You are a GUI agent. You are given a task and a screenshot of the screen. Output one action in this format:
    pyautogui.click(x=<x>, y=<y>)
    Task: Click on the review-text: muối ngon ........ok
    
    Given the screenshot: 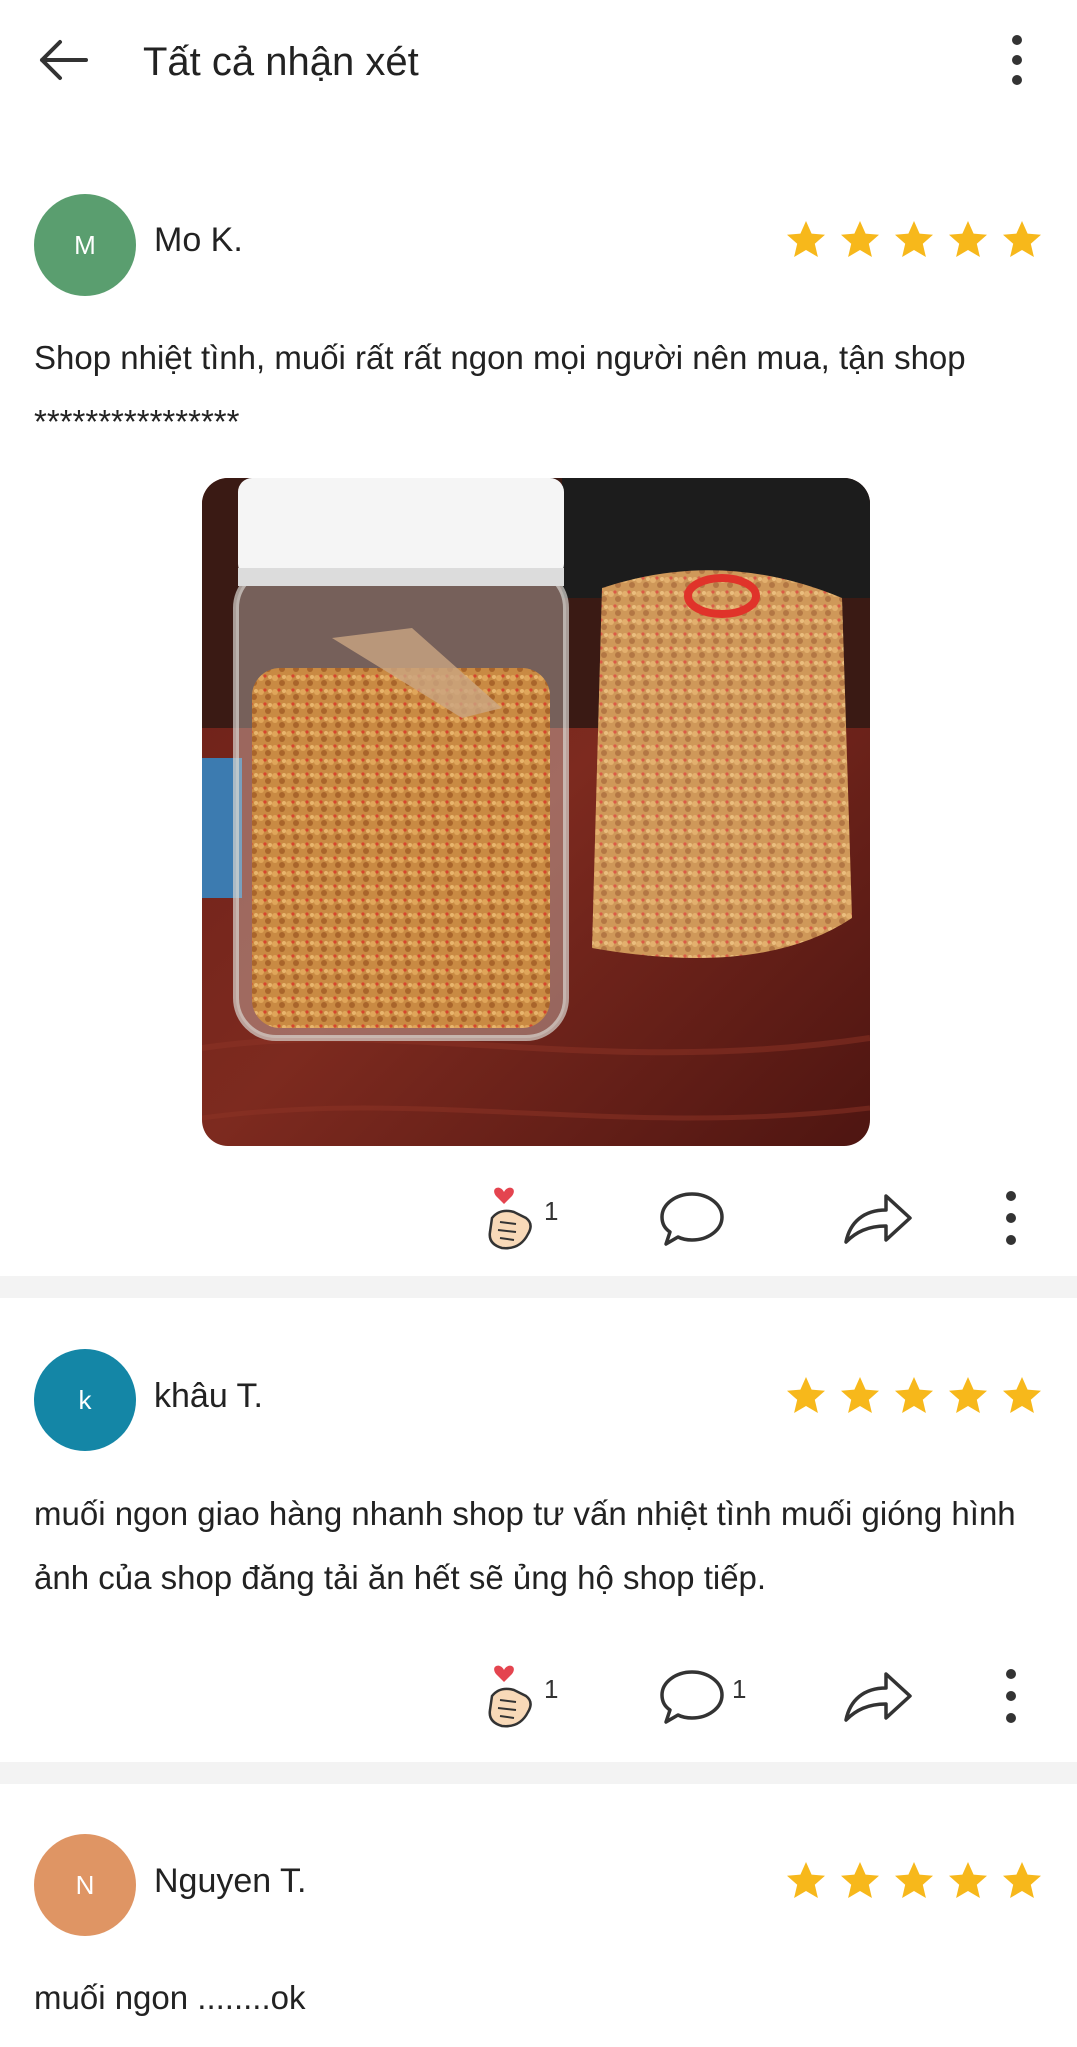 What is the action you would take?
    pyautogui.click(x=170, y=1997)
    